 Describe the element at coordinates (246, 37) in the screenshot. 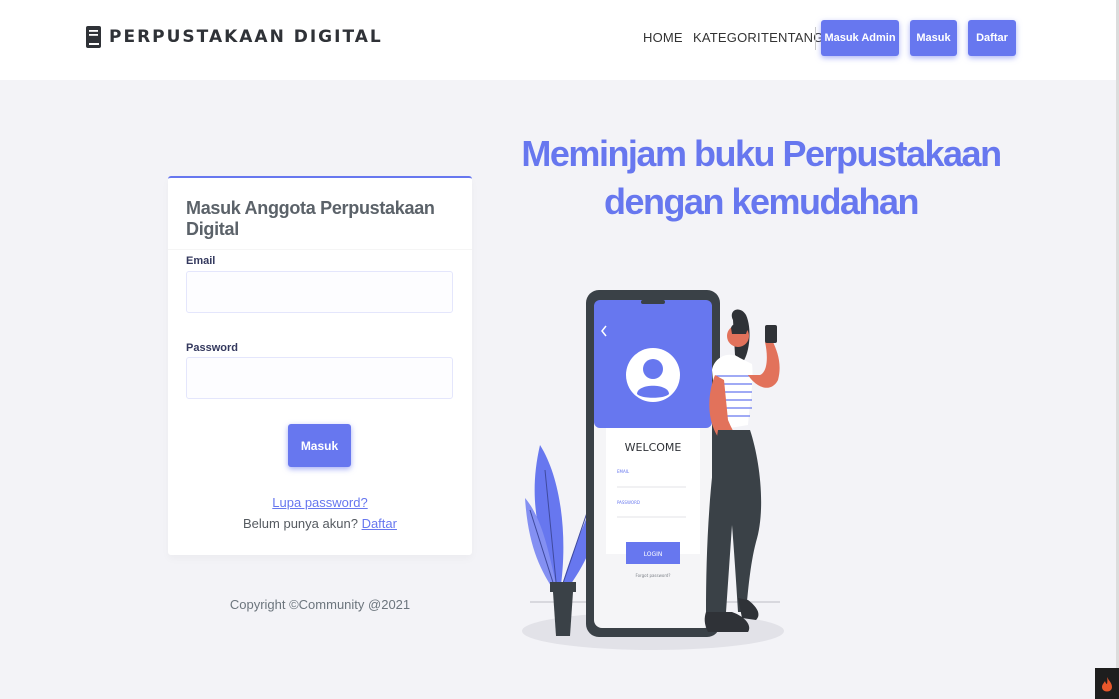

I see `brand-name: PERPUSTAKAAN DIGITAL` at that location.